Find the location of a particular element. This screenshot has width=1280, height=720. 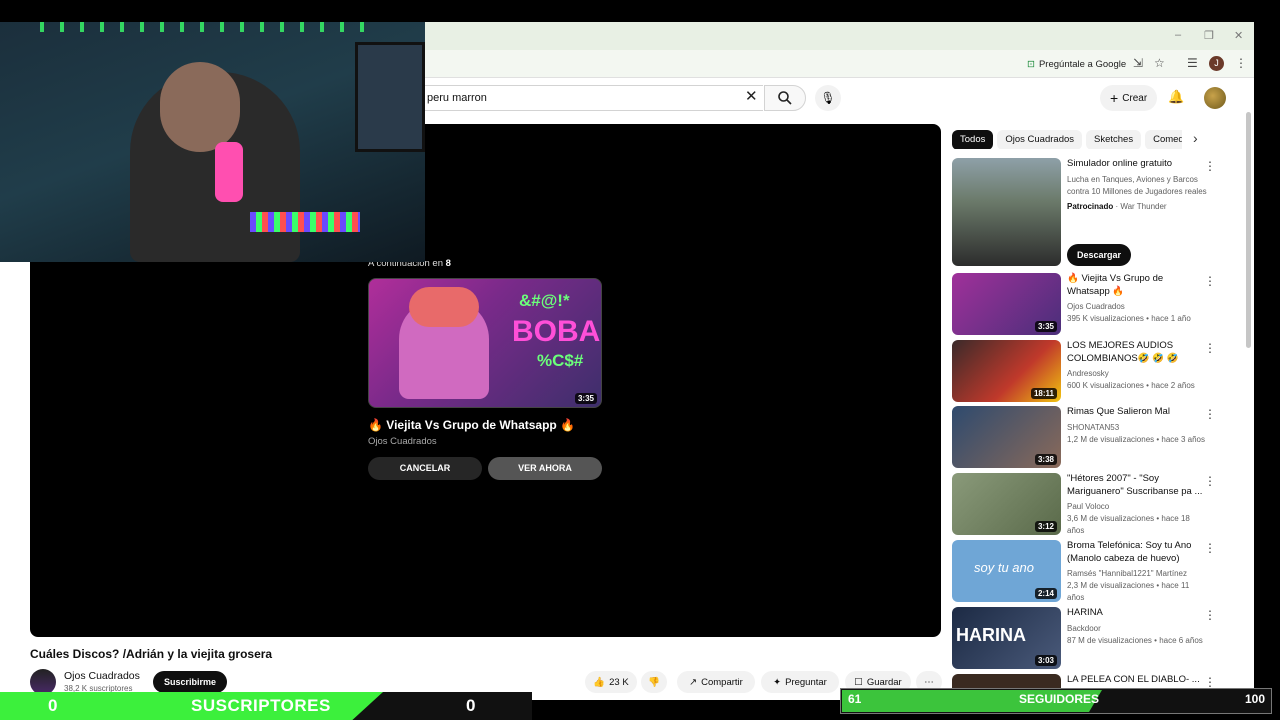

search-button is located at coordinates (785, 98).